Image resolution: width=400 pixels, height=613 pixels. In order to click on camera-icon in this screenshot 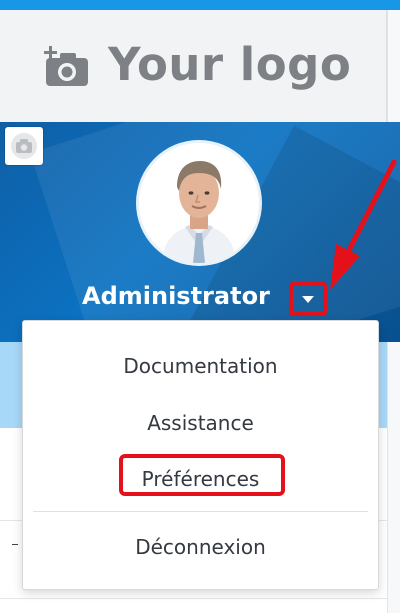, I will do `click(24, 146)`.